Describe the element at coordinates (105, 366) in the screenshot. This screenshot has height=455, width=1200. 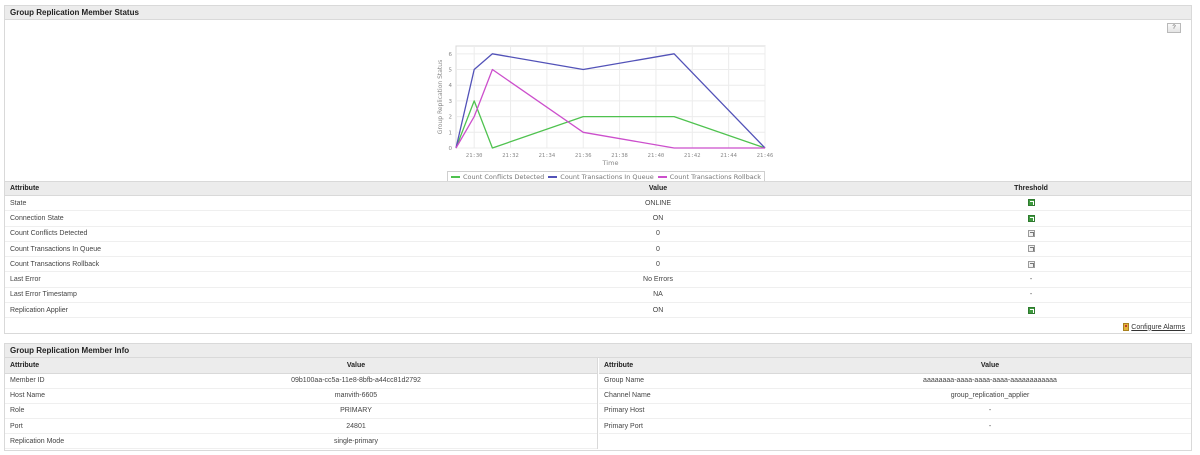
I see `info-left-header-attribute: Attribute` at that location.